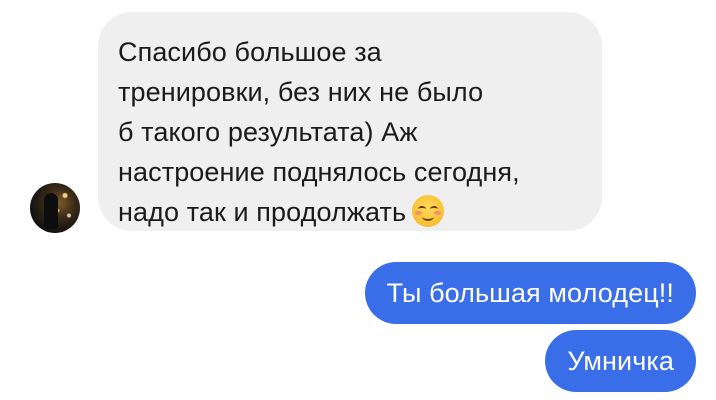  What do you see at coordinates (428, 211) in the screenshot?
I see `smiling-face-emoji-icon` at bounding box center [428, 211].